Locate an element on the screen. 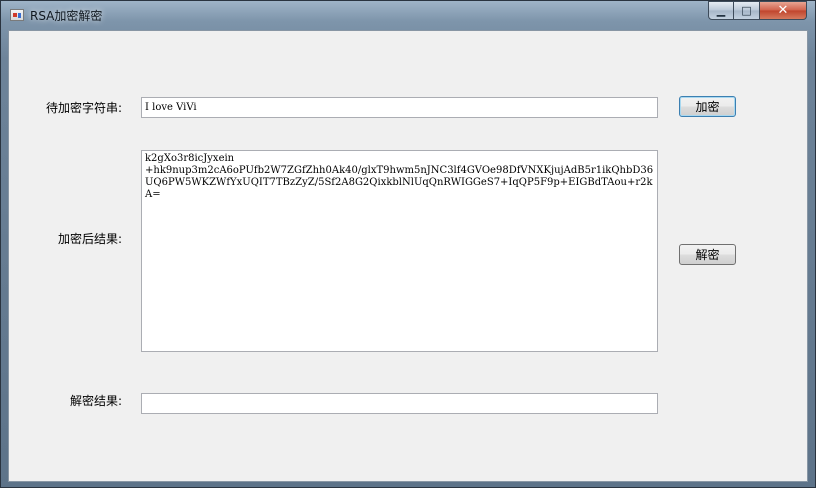 The width and height of the screenshot is (816, 488). window-controls: ▁ □ ✕ is located at coordinates (757, 11).